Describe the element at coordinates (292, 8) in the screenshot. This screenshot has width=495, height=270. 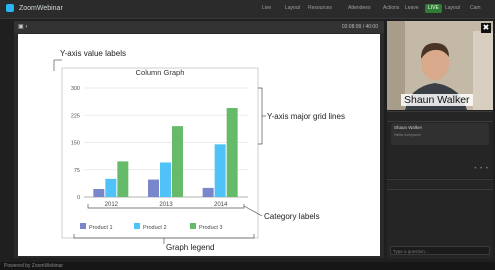
I see `toolbar-item-layout: Layout` at that location.